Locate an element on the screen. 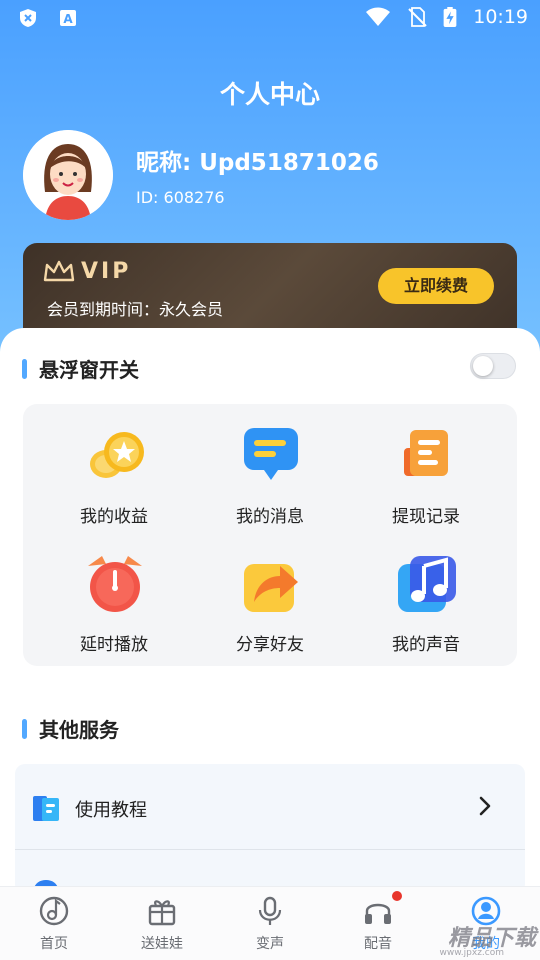  record-icon is located at coordinates (426, 453).